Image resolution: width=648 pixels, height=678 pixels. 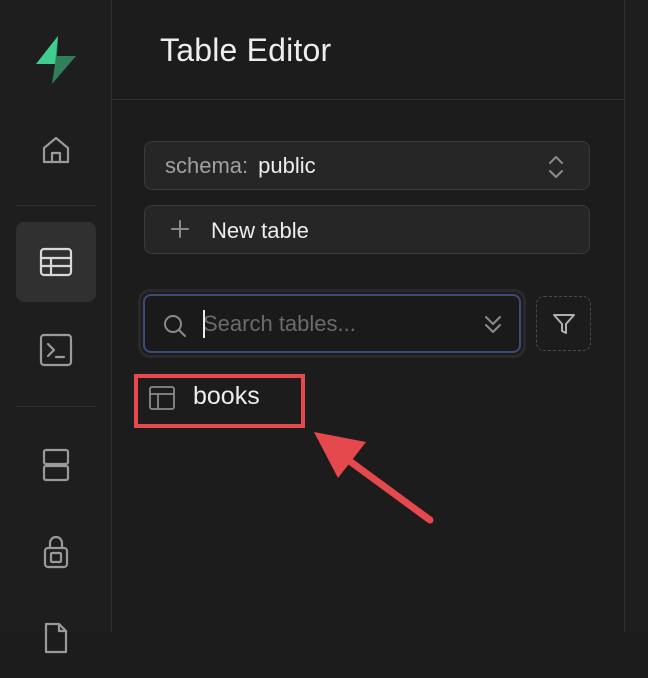 I want to click on lock-icon, so click(x=56, y=552).